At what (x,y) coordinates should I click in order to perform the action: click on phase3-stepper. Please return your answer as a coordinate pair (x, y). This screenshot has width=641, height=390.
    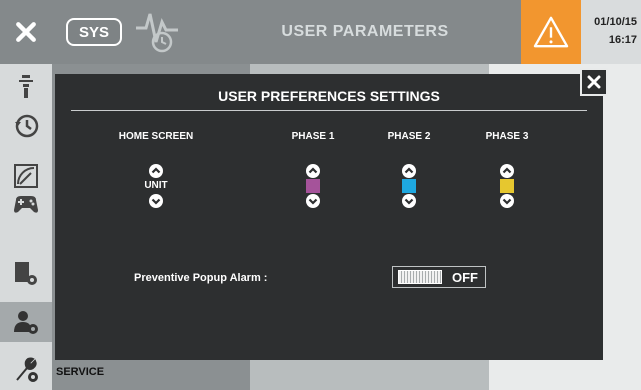
    Looking at the image, I should click on (507, 186).